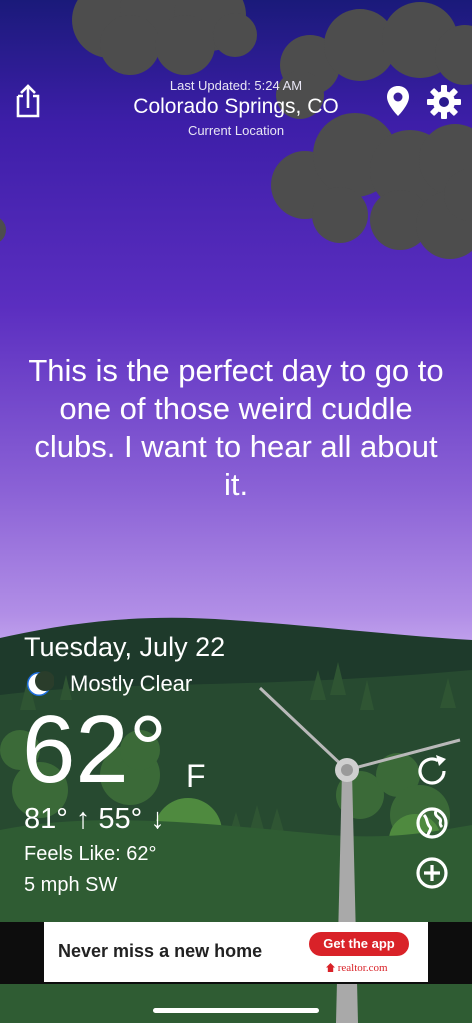  What do you see at coordinates (160, 951) in the screenshot?
I see `ad-headline: Never miss a new home` at bounding box center [160, 951].